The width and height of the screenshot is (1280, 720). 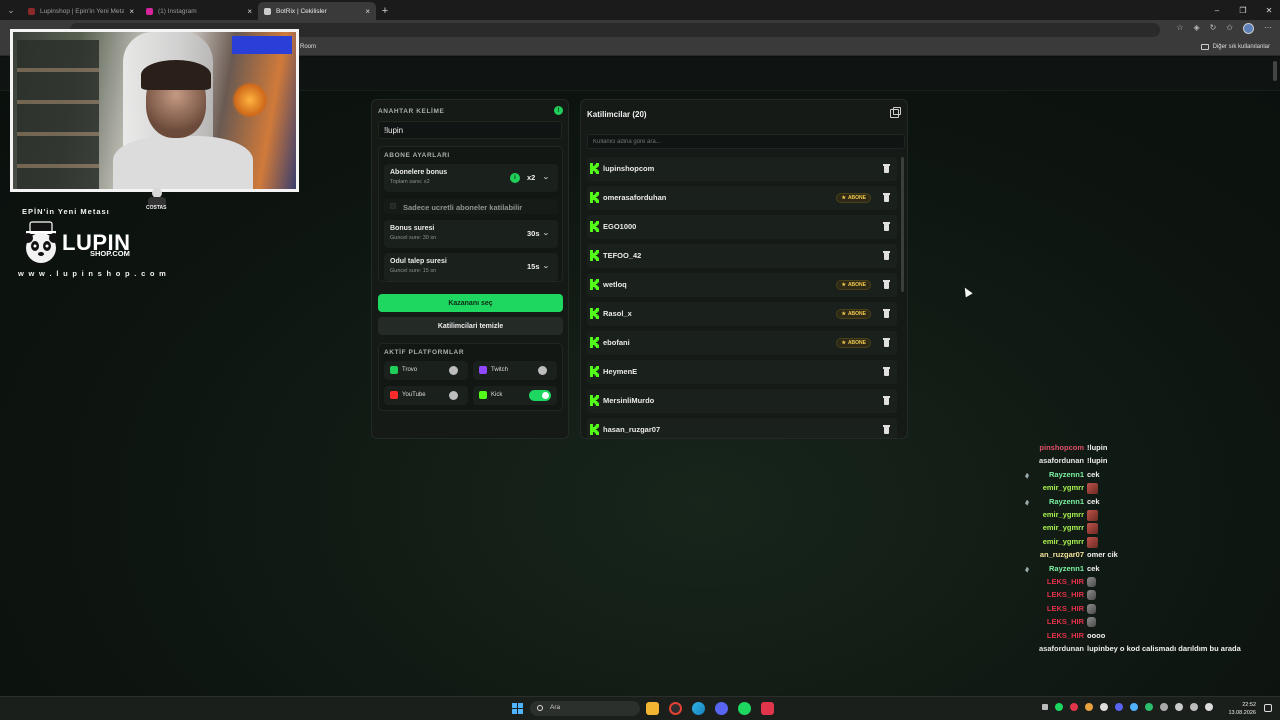 I want to click on claim-duration-select: 15s ⌄, so click(x=538, y=266).